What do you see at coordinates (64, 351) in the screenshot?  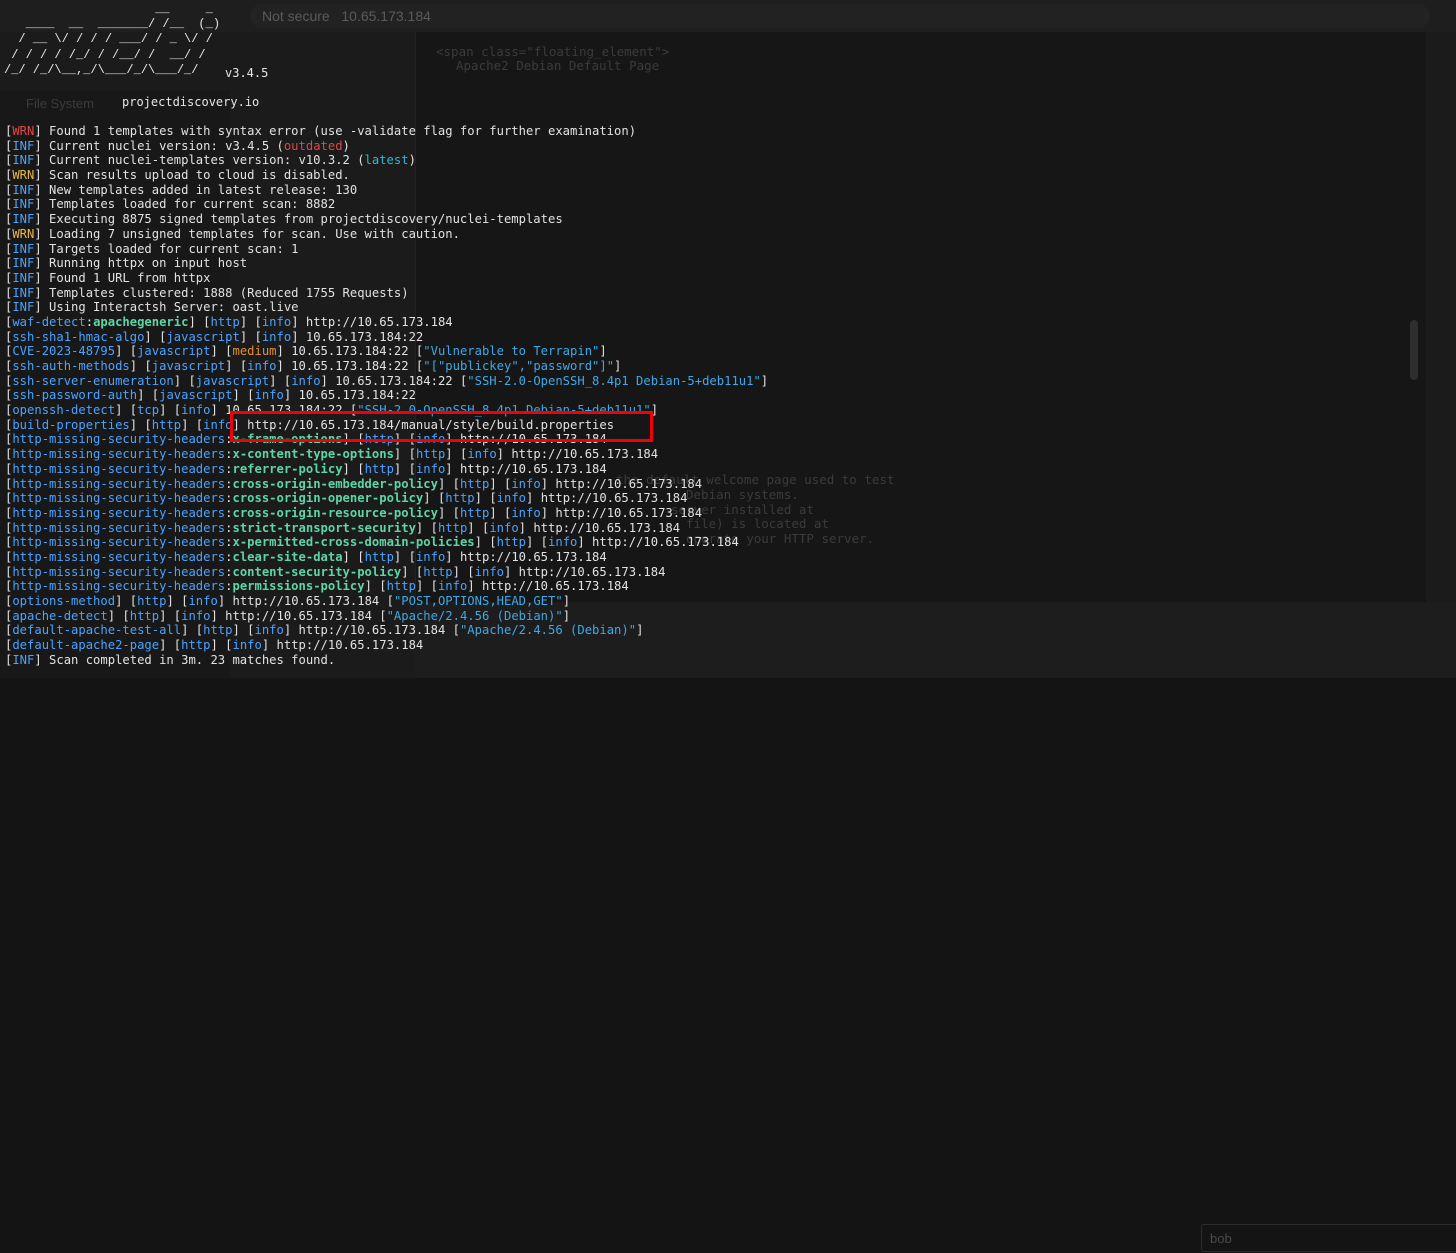 I see `log-segment: CVE-2023-48795` at bounding box center [64, 351].